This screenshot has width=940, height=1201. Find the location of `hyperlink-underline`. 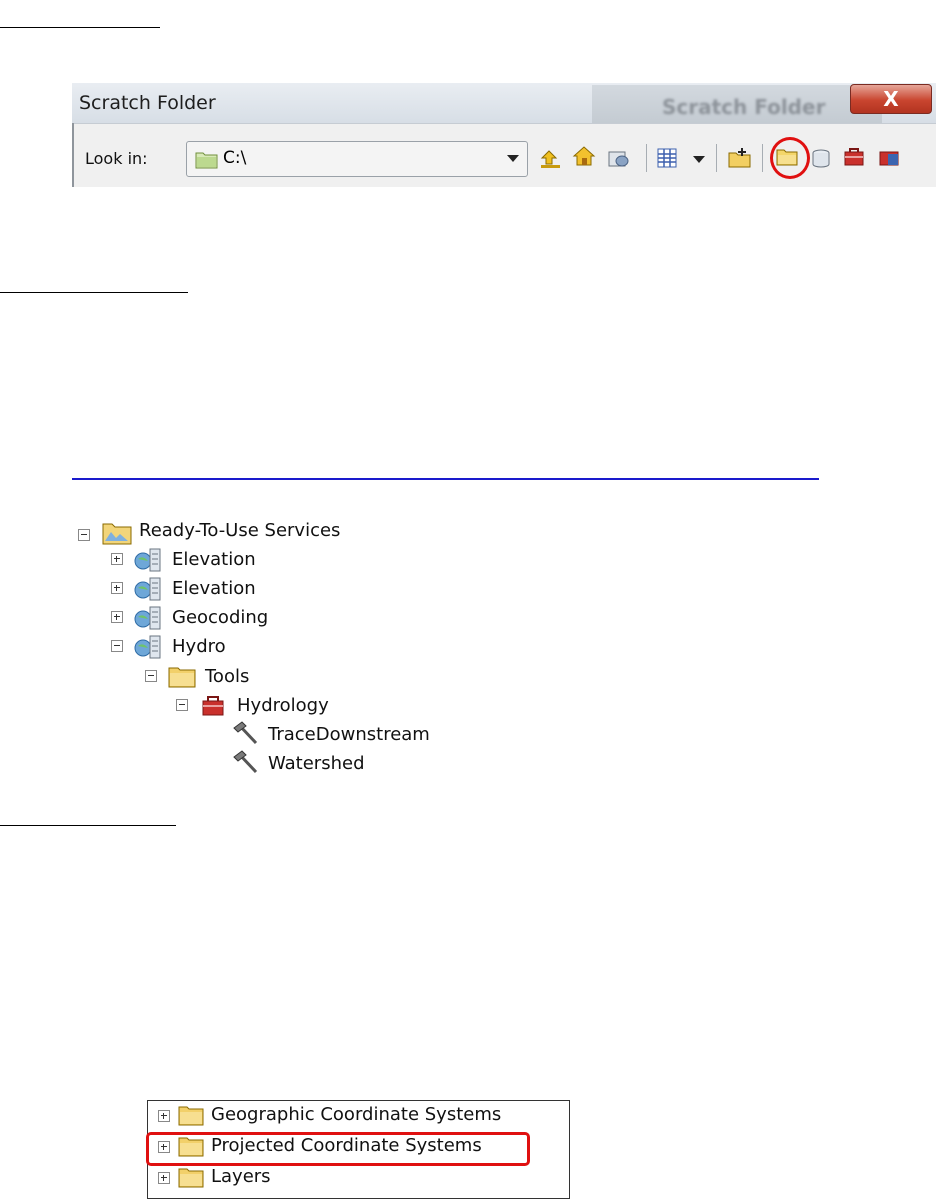

hyperlink-underline is located at coordinates (445, 479).